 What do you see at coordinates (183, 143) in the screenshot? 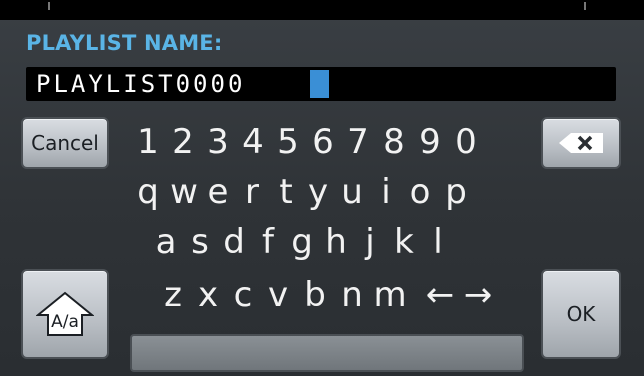
I see `key-2: 2` at bounding box center [183, 143].